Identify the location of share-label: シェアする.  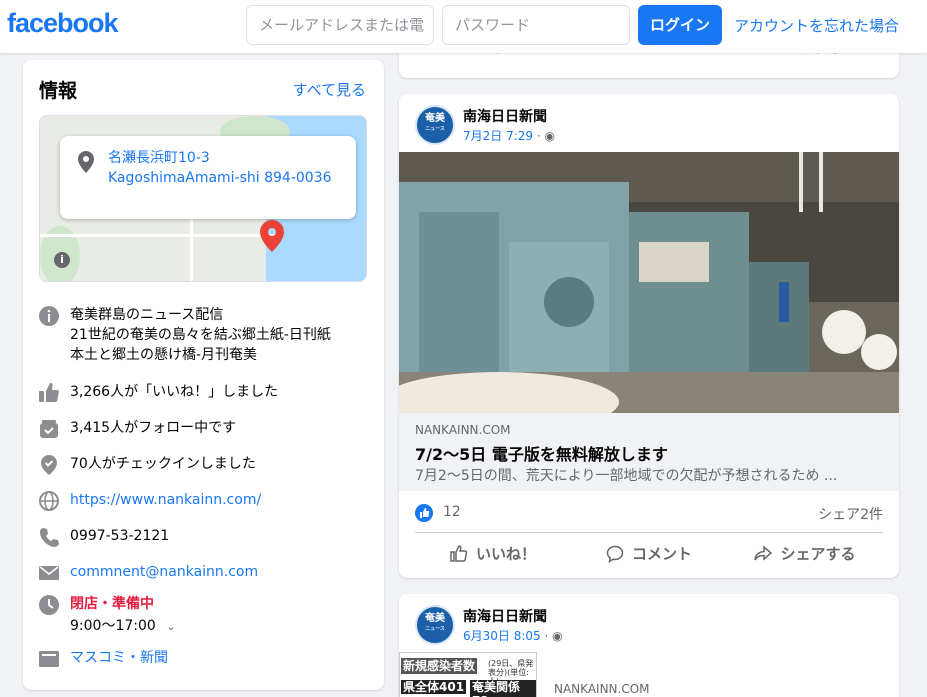
(818, 554).